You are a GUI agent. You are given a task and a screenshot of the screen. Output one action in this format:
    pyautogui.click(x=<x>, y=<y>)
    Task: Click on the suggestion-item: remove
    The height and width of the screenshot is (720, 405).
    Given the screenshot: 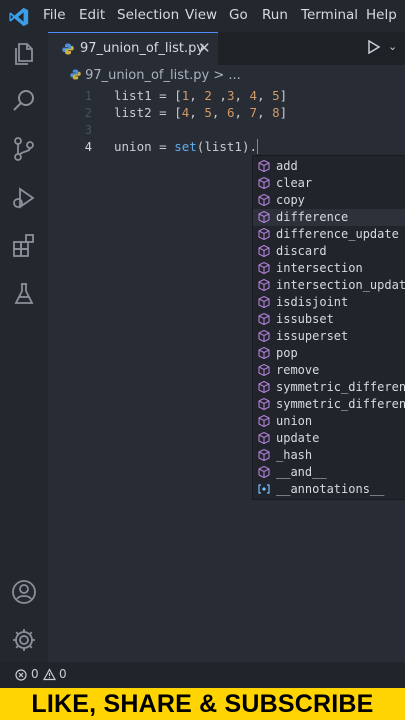 What is the action you would take?
    pyautogui.click(x=329, y=370)
    